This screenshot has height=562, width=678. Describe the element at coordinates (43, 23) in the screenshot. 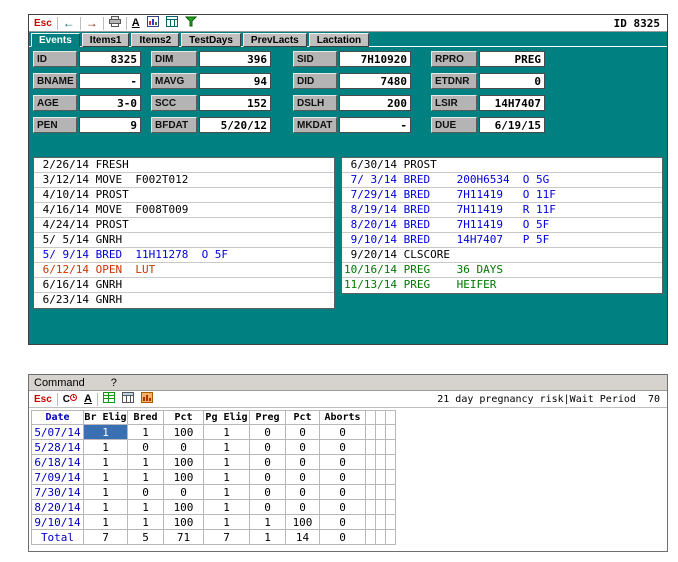

I see `esc-button: Esc` at that location.